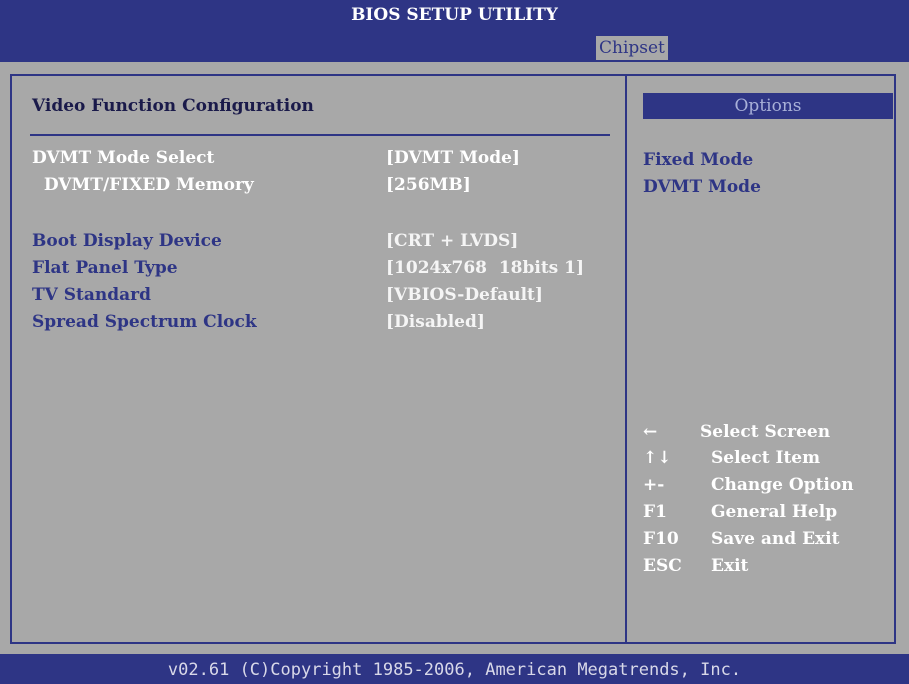 The image size is (909, 684). Describe the element at coordinates (454, 15) in the screenshot. I see `app-title: BIOS SETUP UTILITY` at that location.